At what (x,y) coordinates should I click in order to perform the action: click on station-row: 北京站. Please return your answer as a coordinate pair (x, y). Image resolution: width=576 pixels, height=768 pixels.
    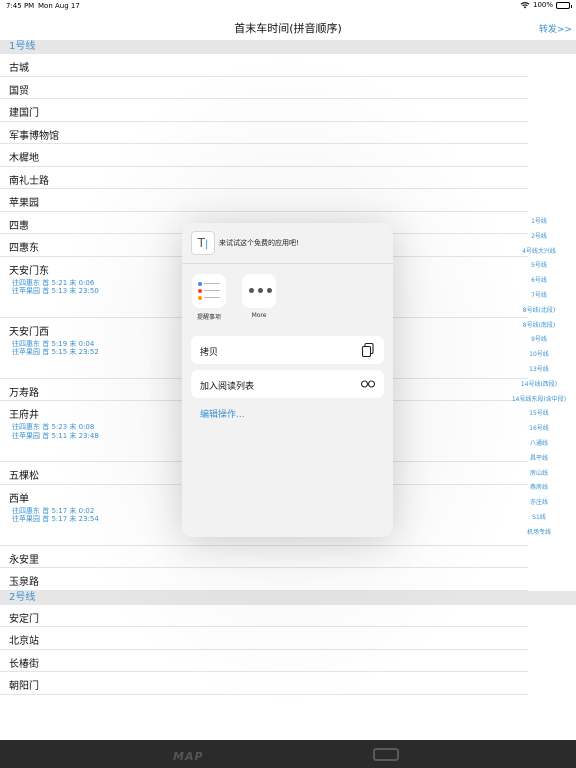
    Looking at the image, I should click on (264, 638).